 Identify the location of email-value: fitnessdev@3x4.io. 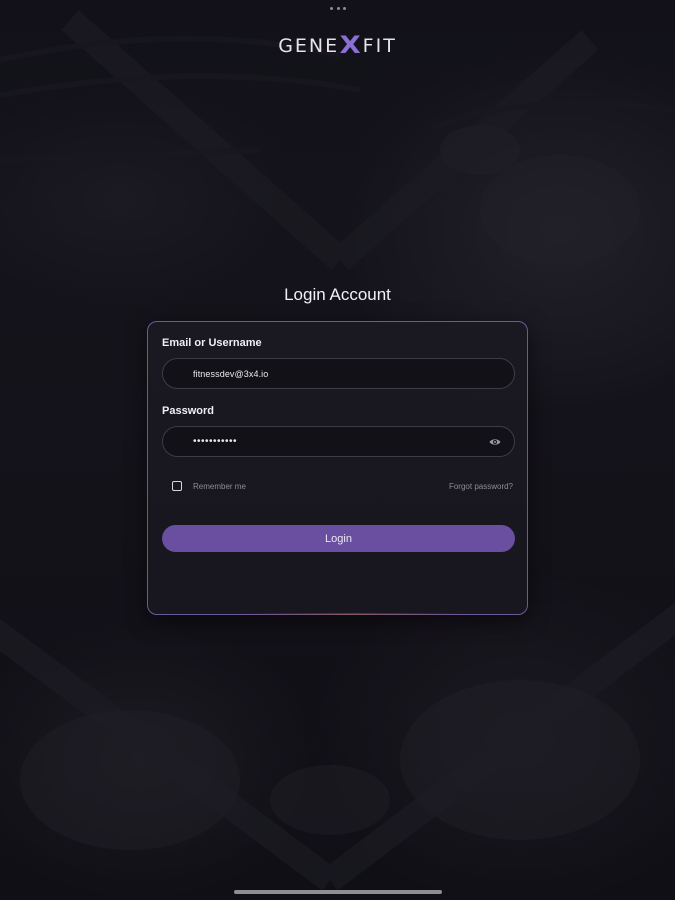
(231, 373).